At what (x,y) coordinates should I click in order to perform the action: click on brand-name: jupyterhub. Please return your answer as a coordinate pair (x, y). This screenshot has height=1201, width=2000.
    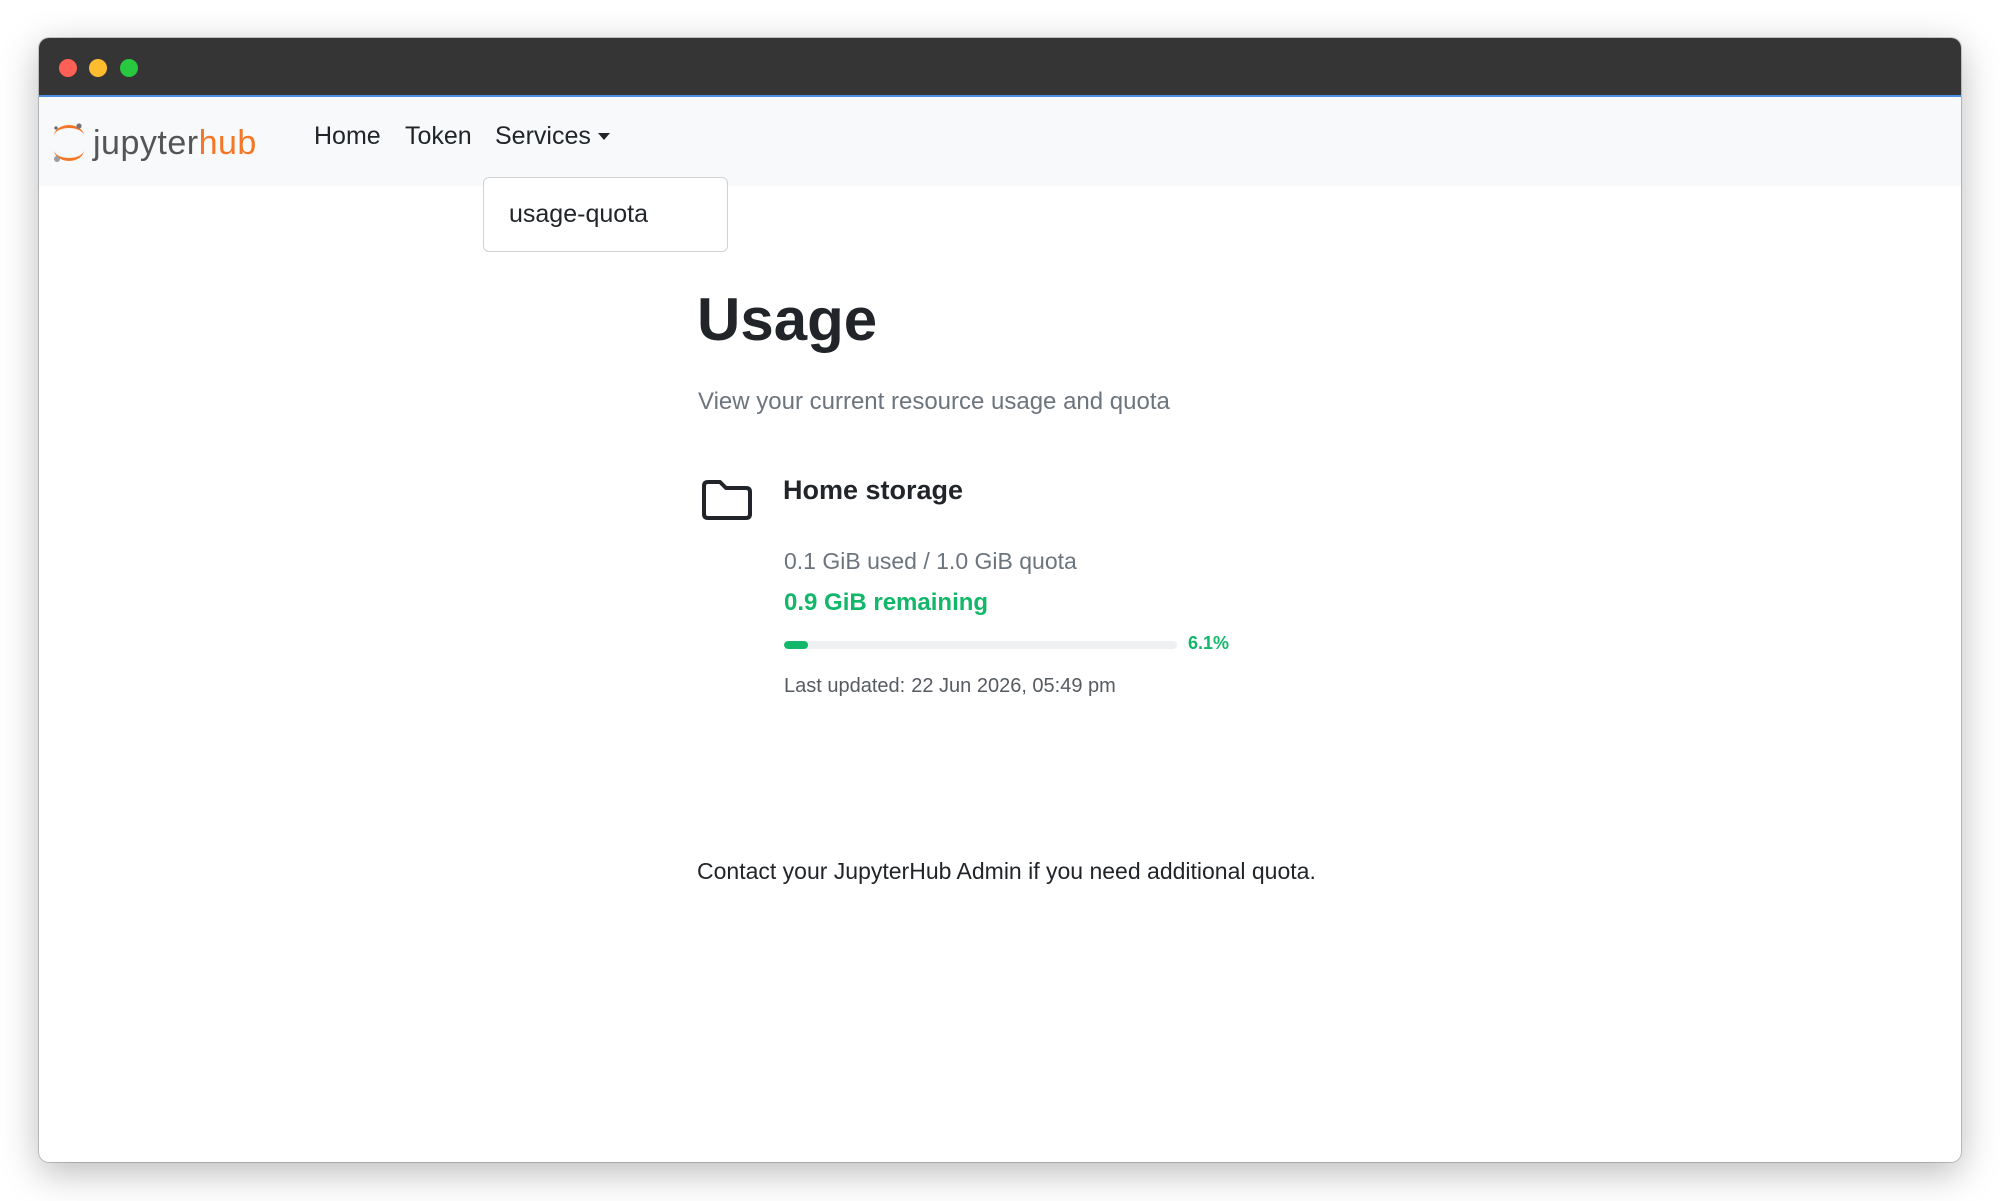
    Looking at the image, I should click on (175, 143).